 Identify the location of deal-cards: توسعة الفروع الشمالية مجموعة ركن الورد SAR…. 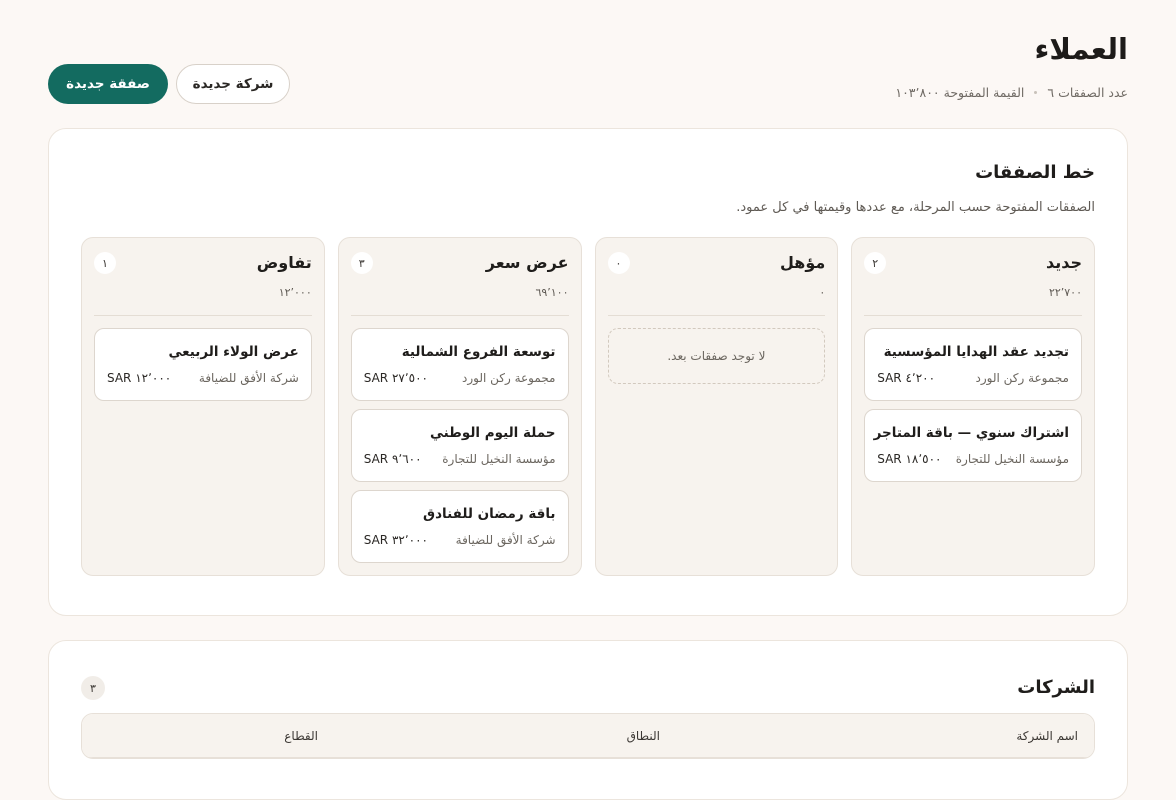
(459, 445).